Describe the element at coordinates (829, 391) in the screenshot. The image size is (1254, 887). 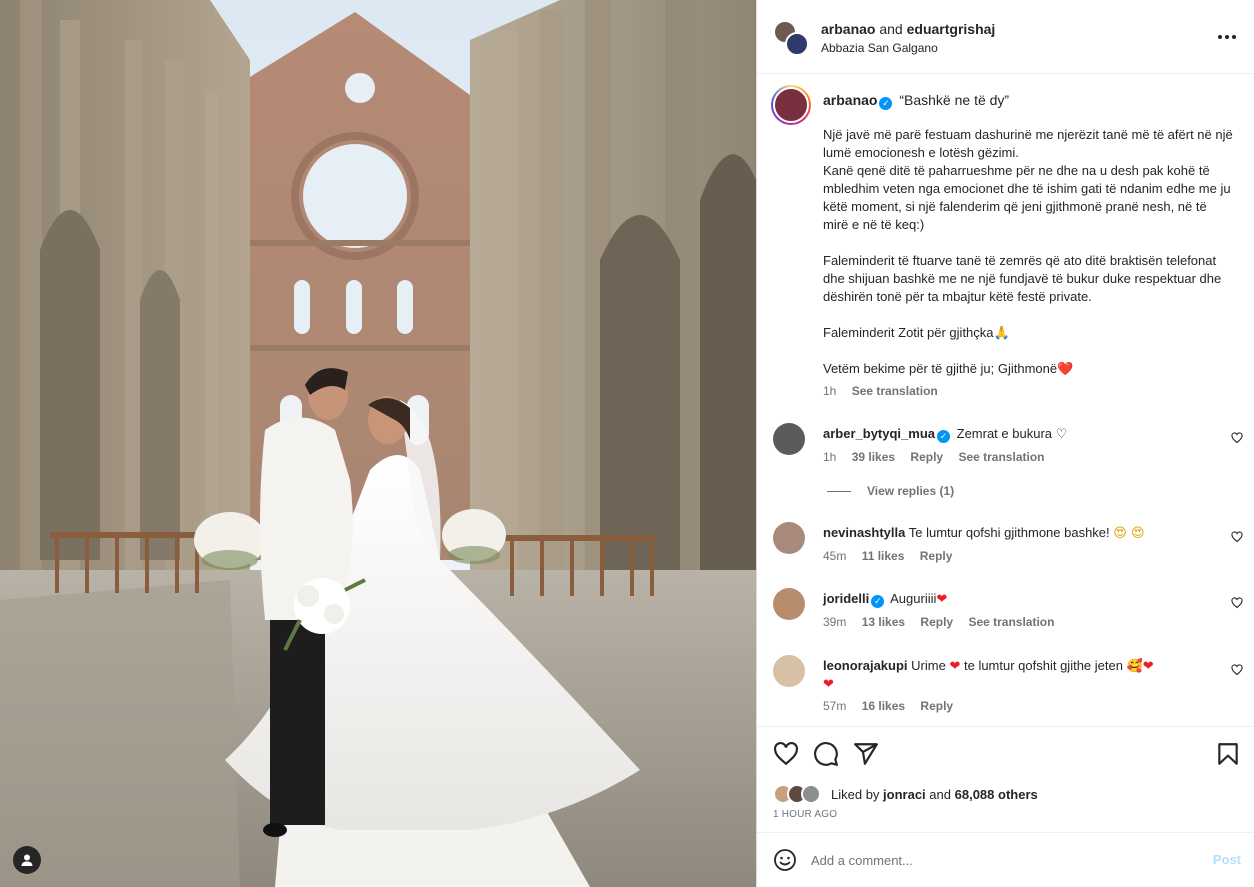
I see `caption-time: 1h` at that location.